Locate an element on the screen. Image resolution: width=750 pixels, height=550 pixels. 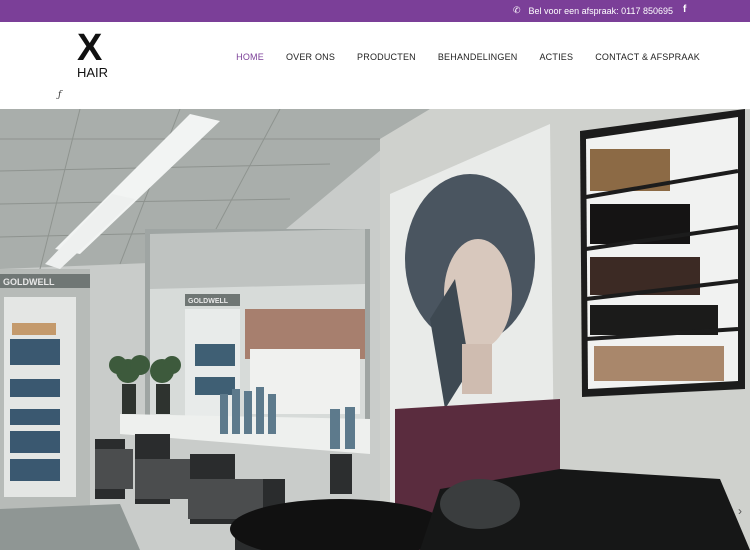
goldwell-sign: GOLDWELL is located at coordinates (29, 282).